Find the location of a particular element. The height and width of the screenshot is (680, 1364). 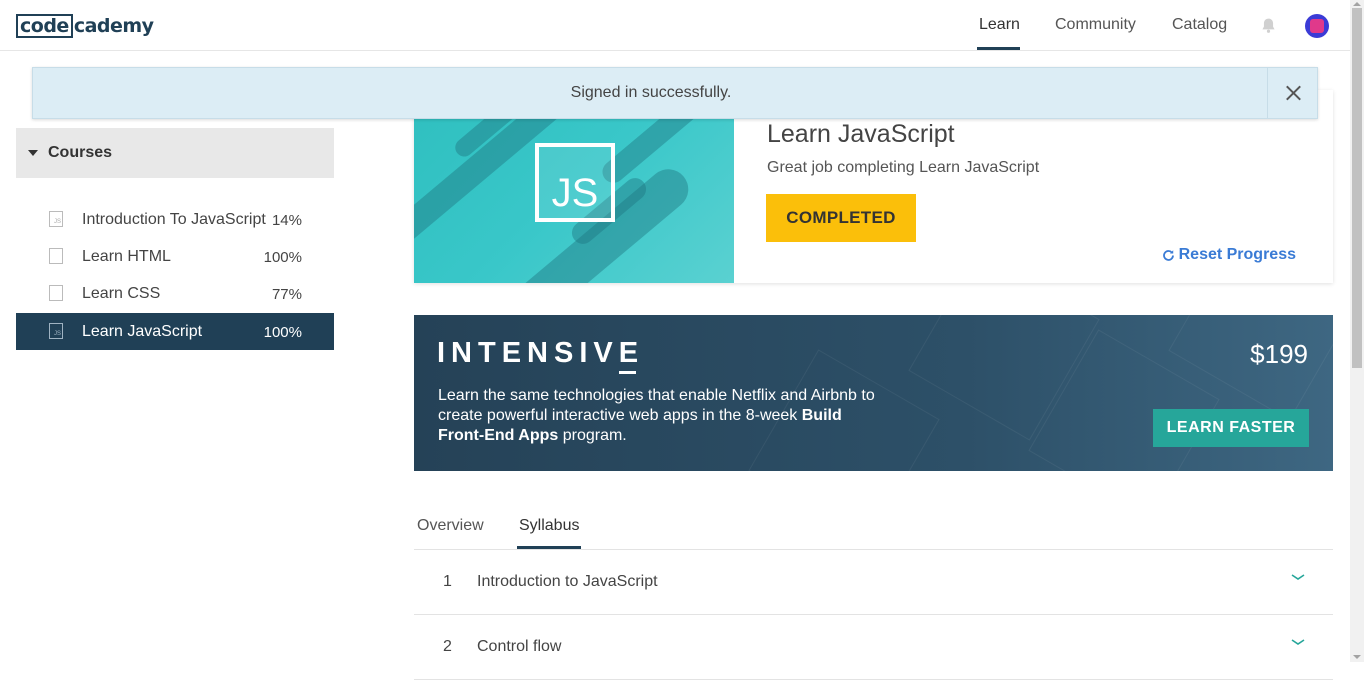

courses-header-label: Courses is located at coordinates (80, 152).